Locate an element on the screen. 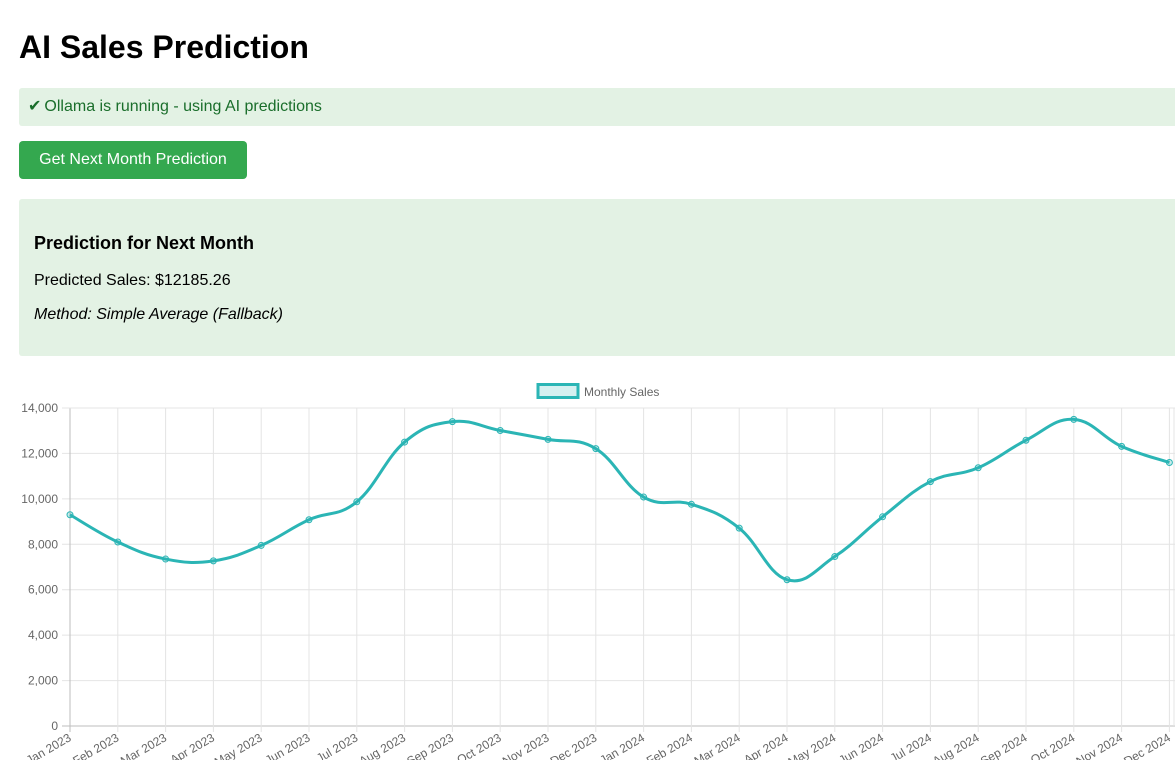 The height and width of the screenshot is (760, 1175). x-tick-label: Jan 2024 is located at coordinates (622, 745).